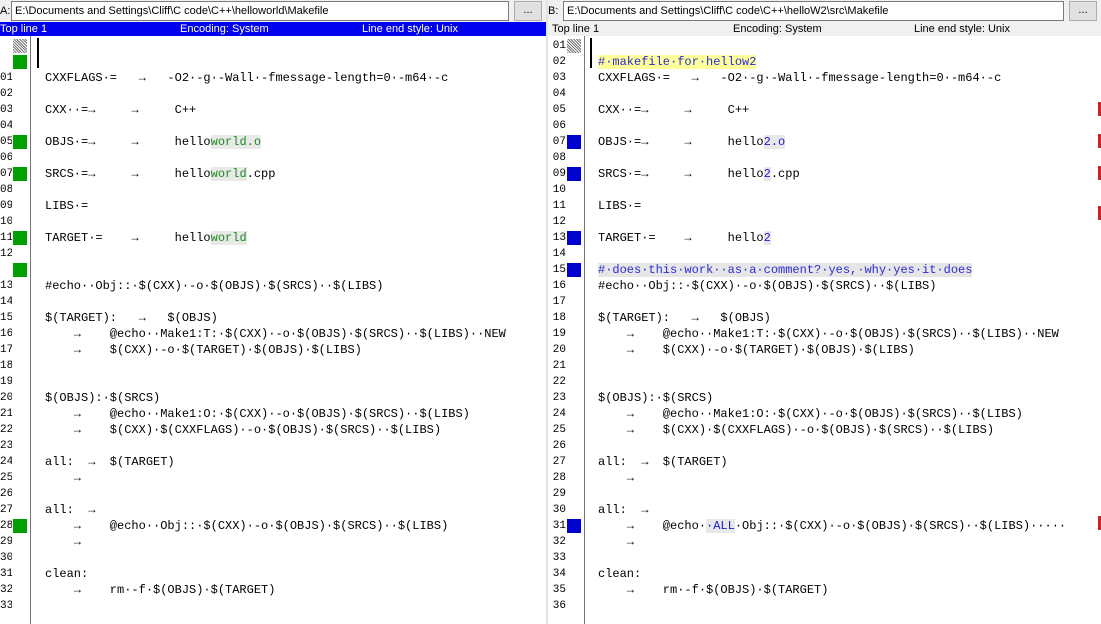 The image size is (1101, 624). I want to click on code-line: 27 all: →, so click(273, 510).